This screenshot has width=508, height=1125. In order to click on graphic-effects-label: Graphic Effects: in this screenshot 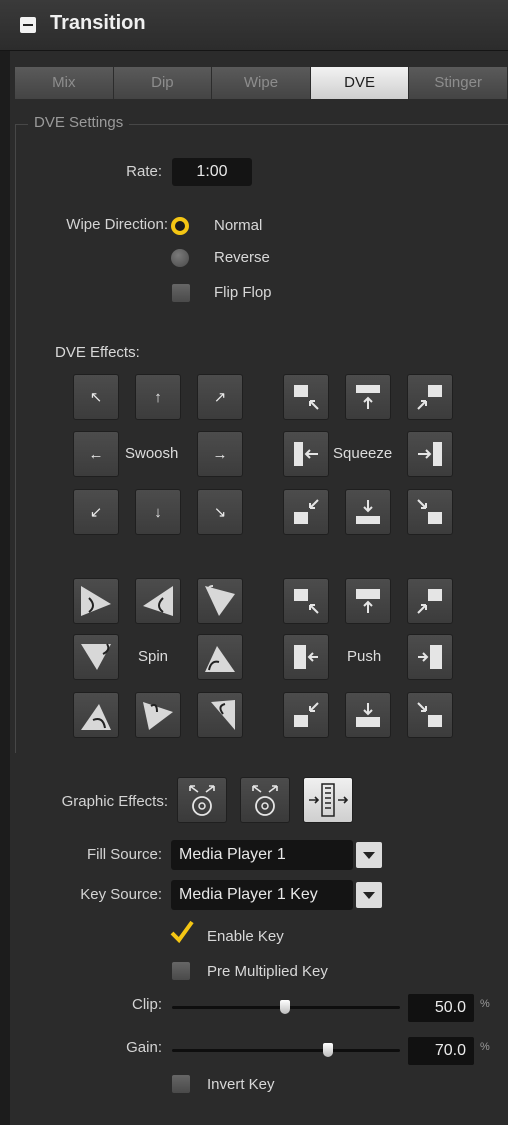, I will do `click(114, 801)`.